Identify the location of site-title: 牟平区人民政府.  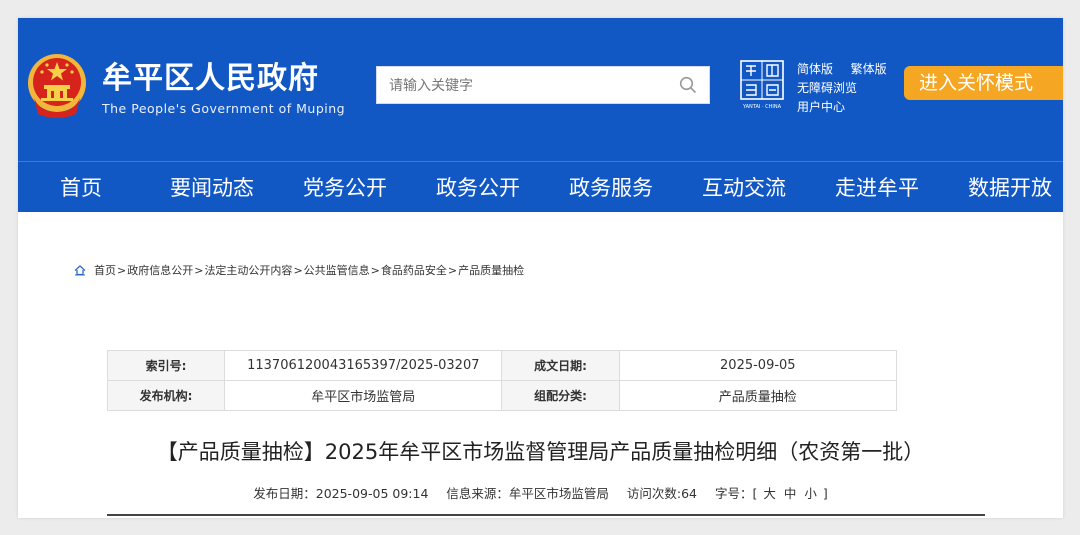
(210, 79).